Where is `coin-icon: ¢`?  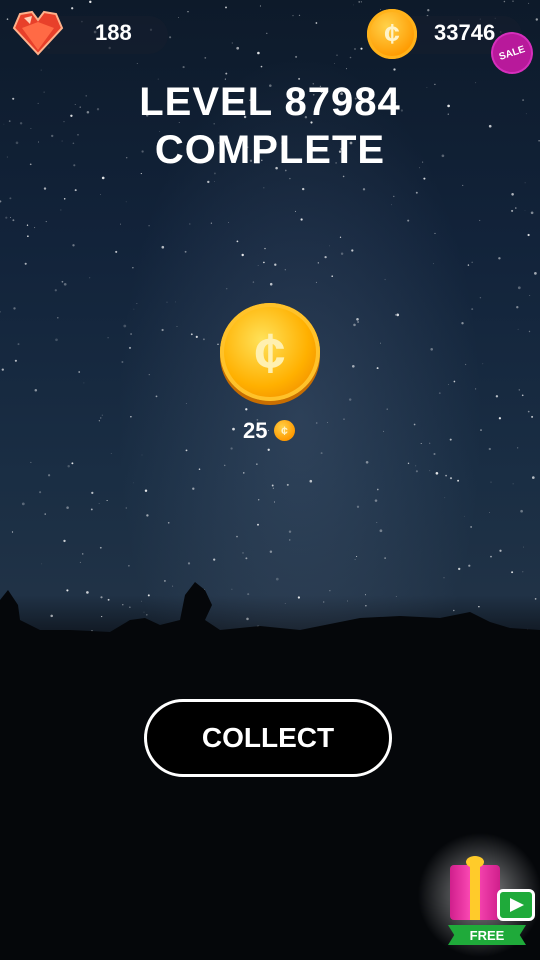
coin-icon: ¢ is located at coordinates (392, 34).